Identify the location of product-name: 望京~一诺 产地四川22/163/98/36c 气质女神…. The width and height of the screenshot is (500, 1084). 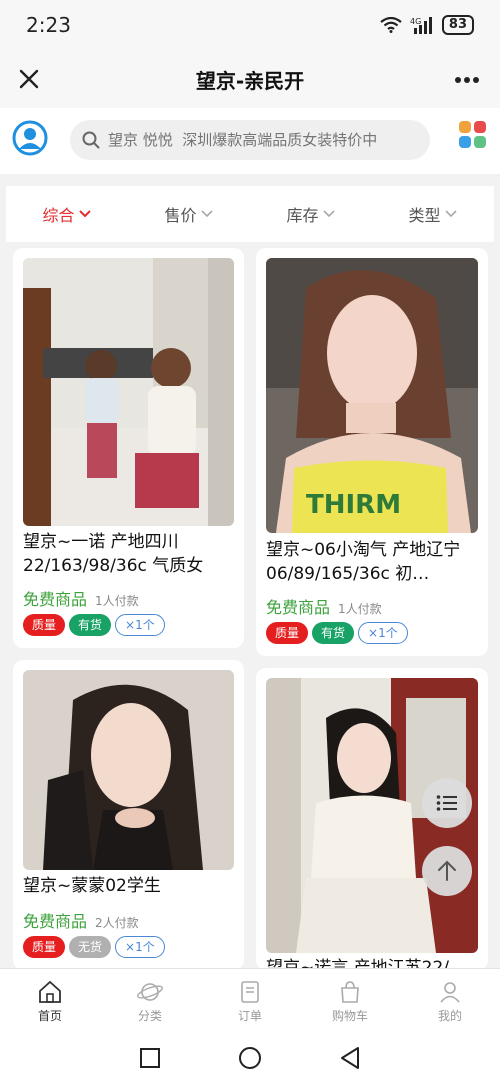
(113, 554).